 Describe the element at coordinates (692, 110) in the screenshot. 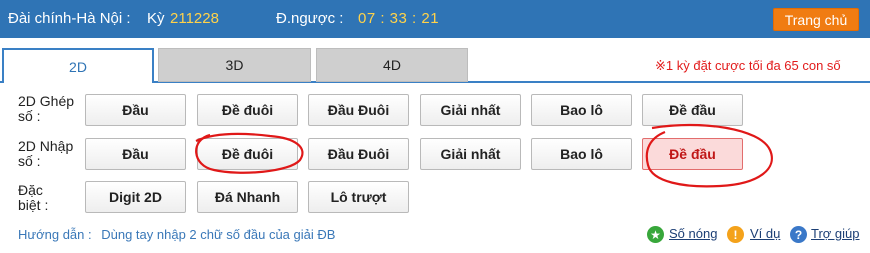

I see `ghep-de-dau-button: Đề đầu` at that location.